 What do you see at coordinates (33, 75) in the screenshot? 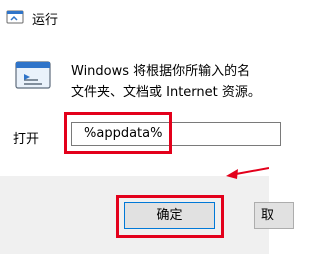
I see `run-dialog-icon` at bounding box center [33, 75].